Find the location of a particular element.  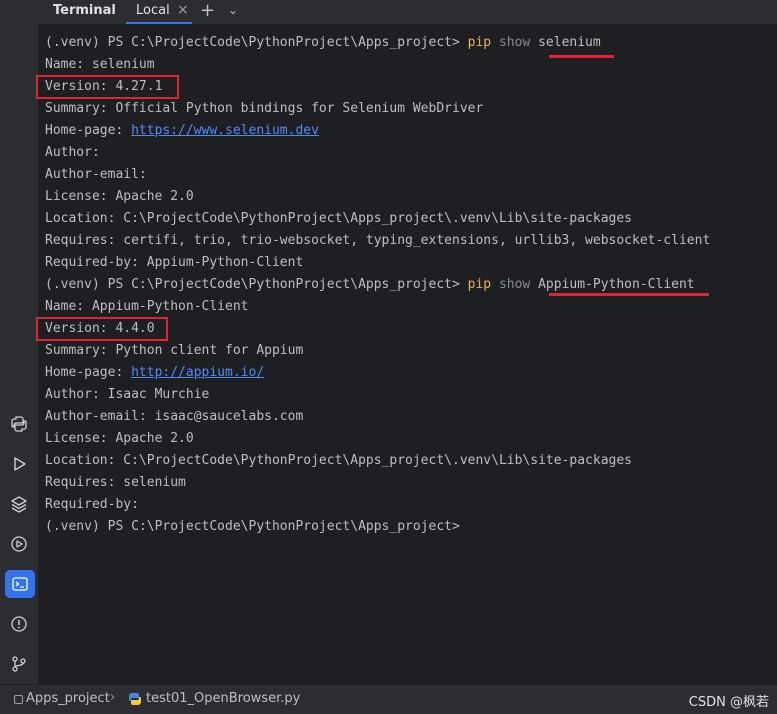

breadcrumb-file: test01_OpenBrowser.py is located at coordinates (223, 698).